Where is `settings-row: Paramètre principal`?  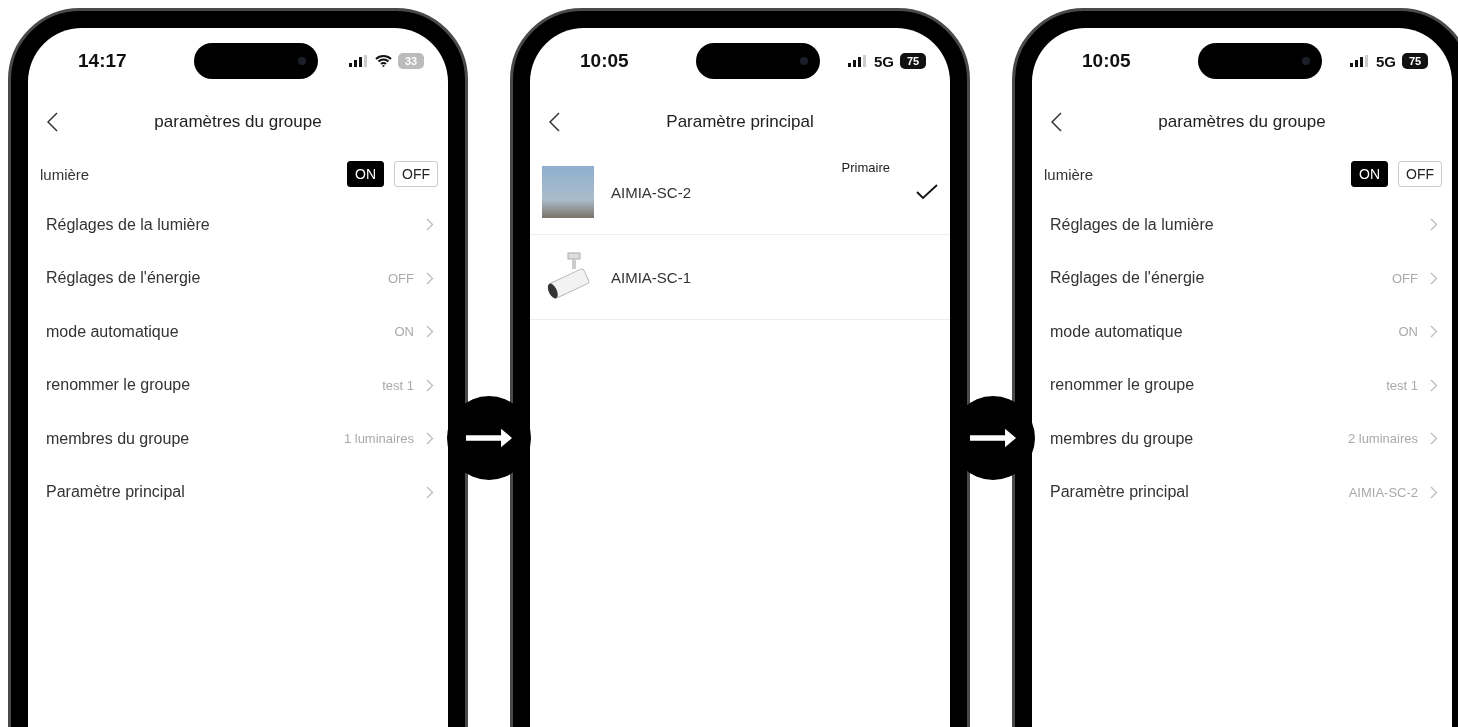 settings-row: Paramètre principal is located at coordinates (238, 492).